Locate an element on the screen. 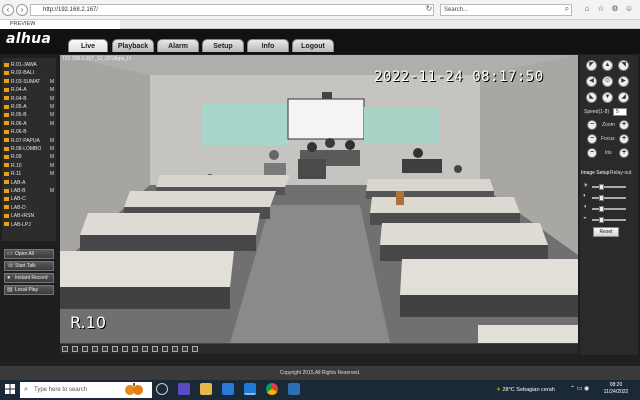 The width and height of the screenshot is (640, 400). channel-item: LAB-B M is located at coordinates (29, 191).